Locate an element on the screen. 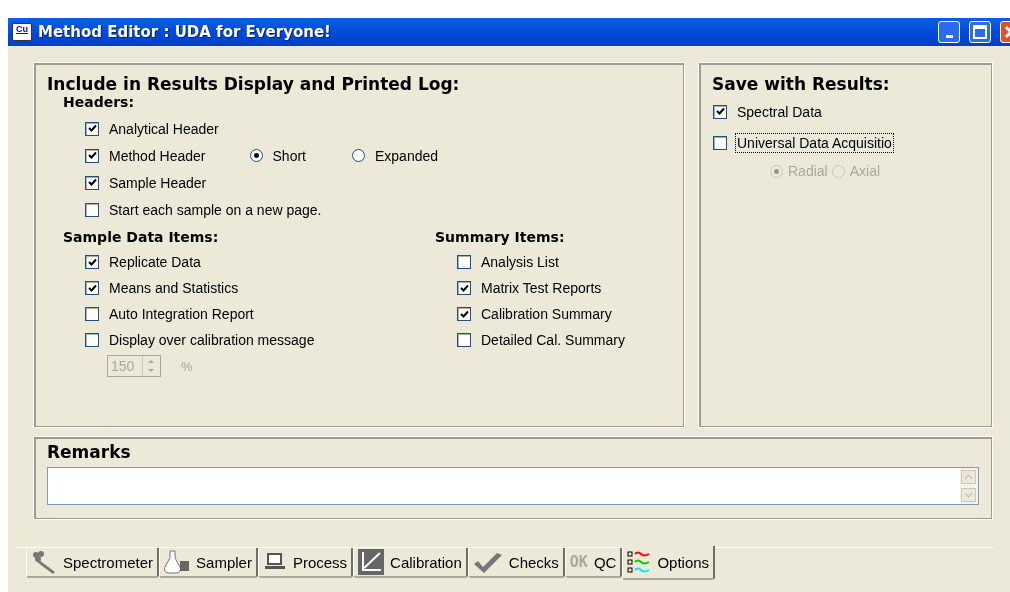  group-title: Remarks is located at coordinates (89, 452).